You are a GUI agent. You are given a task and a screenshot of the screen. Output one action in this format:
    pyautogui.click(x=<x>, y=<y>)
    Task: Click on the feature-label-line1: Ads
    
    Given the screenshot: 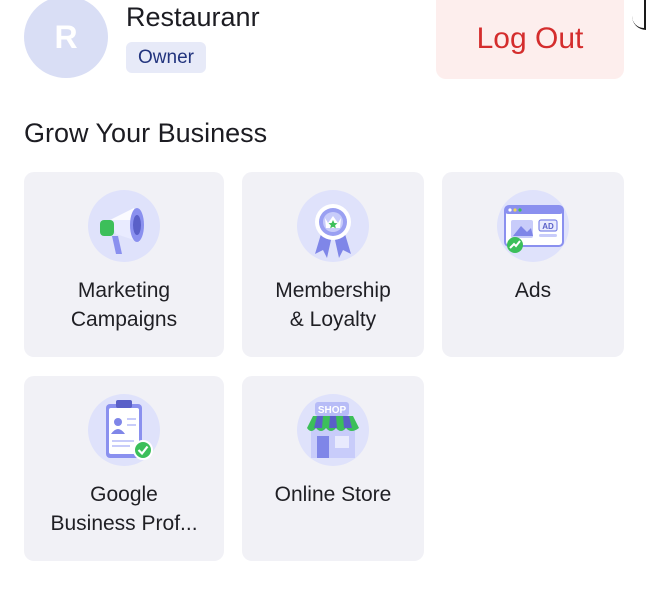 What is the action you would take?
    pyautogui.click(x=533, y=290)
    